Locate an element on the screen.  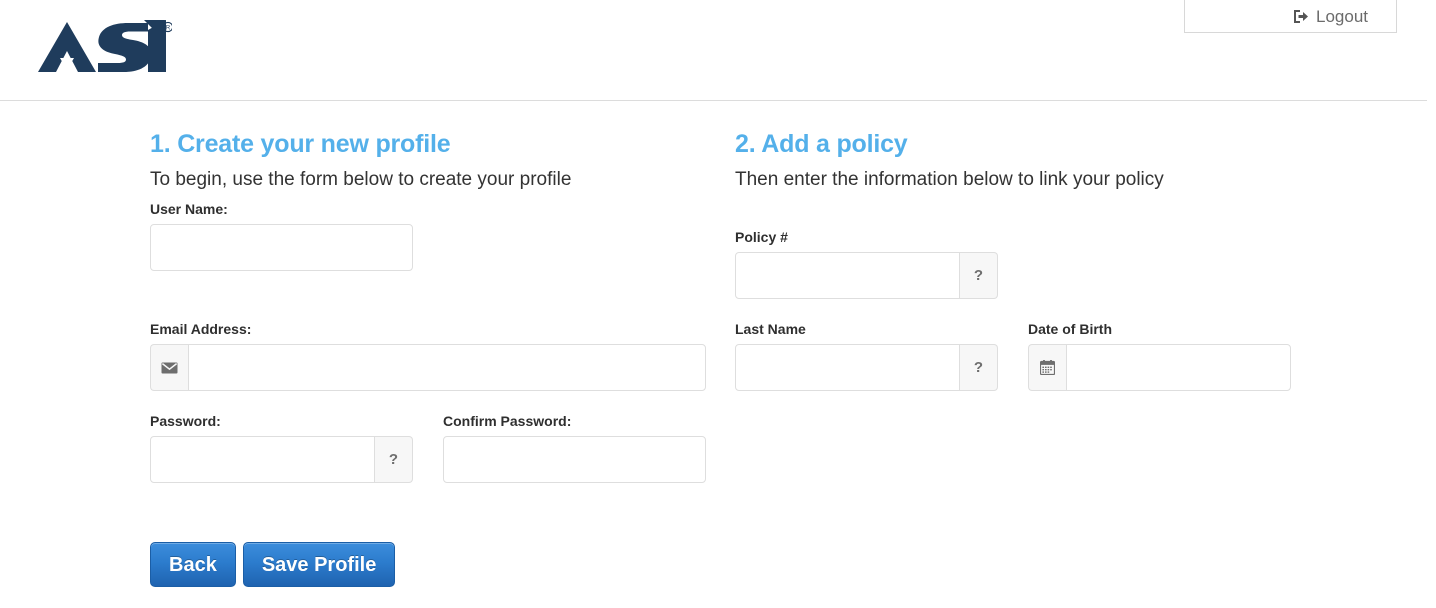
field-date-of-birth: Date of Birth is located at coordinates (1159, 356).